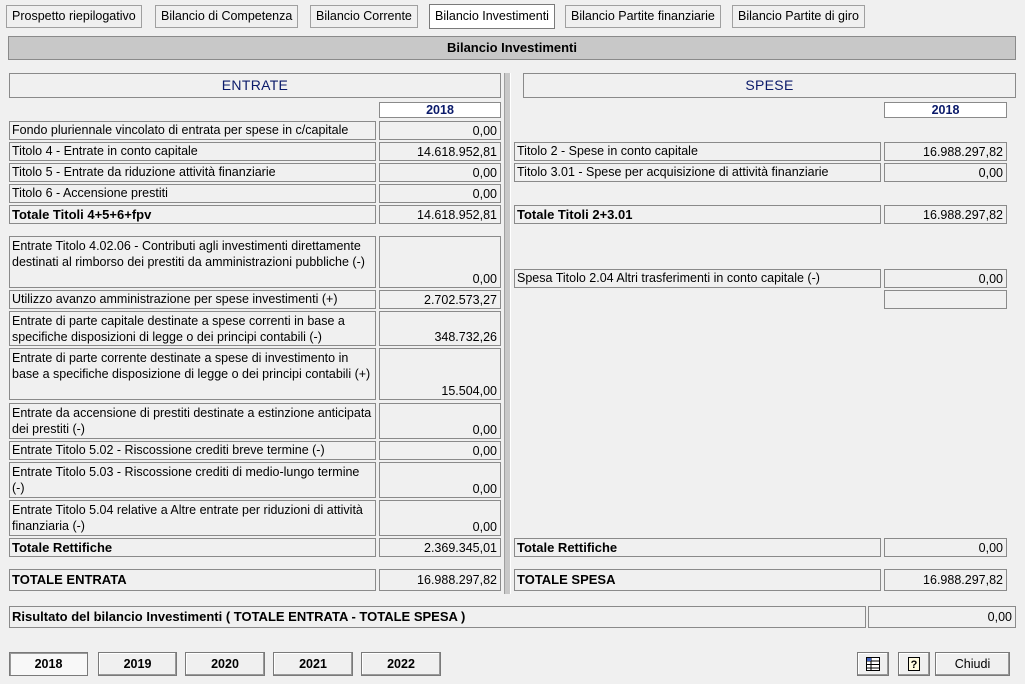 Image resolution: width=1025 pixels, height=684 pixels. What do you see at coordinates (697, 214) in the screenshot?
I see `spese-label-totale-titoli: Totale Titoli 2+3.01` at bounding box center [697, 214].